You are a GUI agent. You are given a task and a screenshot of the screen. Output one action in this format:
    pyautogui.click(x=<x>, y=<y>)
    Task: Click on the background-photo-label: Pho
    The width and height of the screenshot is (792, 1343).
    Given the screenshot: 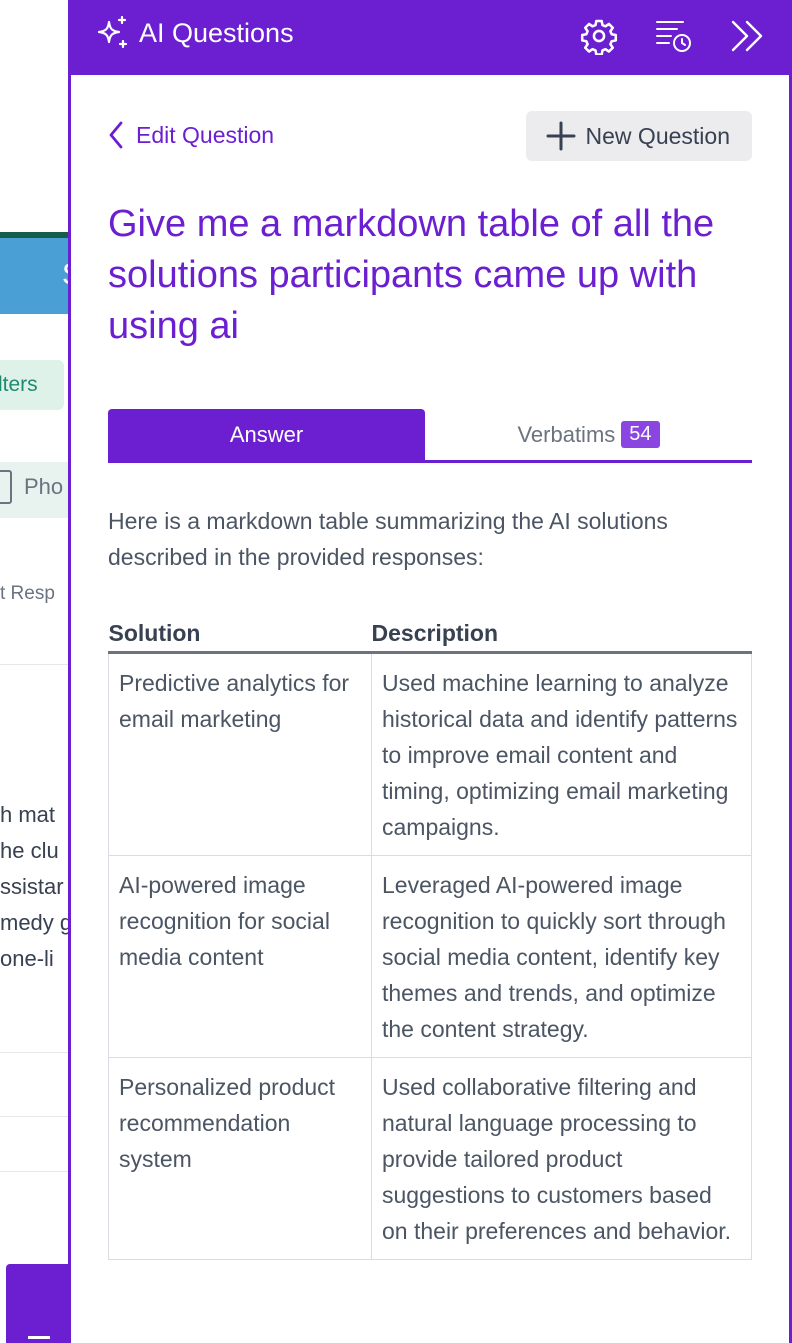 What is the action you would take?
    pyautogui.click(x=44, y=486)
    